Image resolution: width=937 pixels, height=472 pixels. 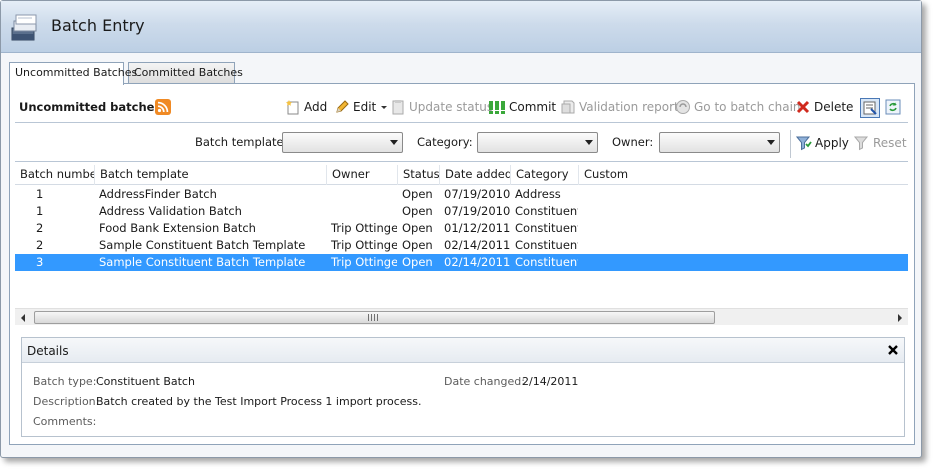 What do you see at coordinates (170, 211) in the screenshot?
I see `cell-batch-template: Address Validation Batch` at bounding box center [170, 211].